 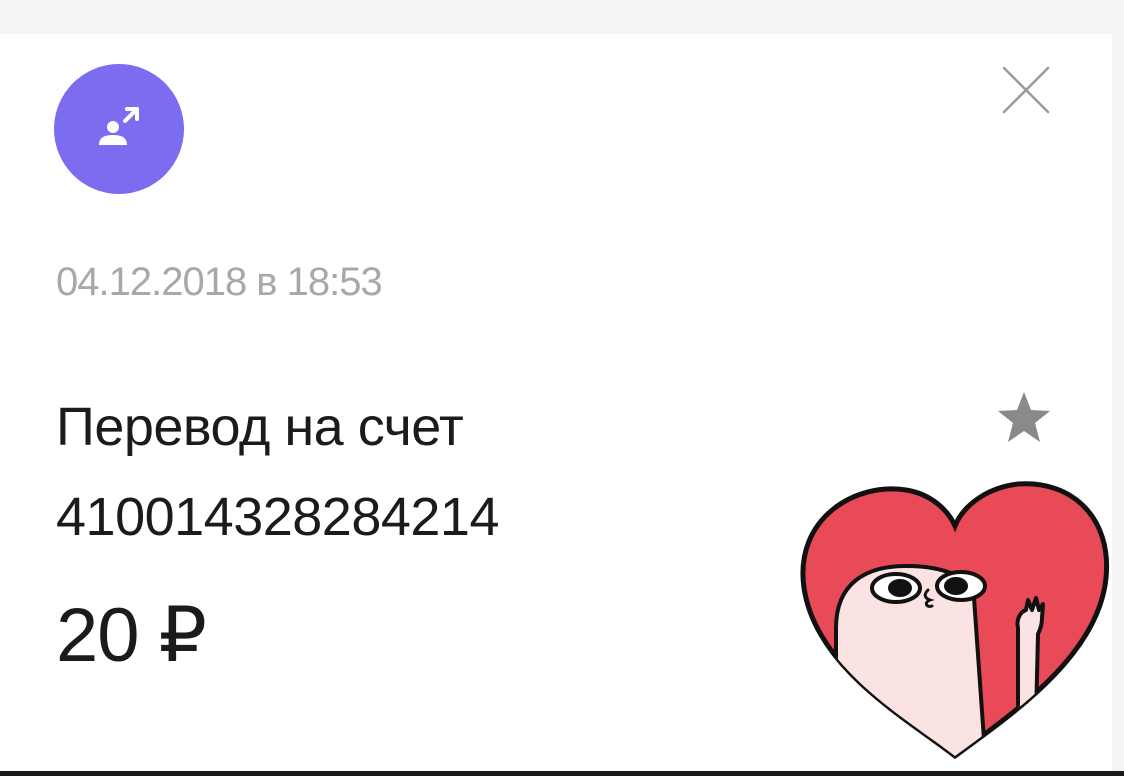 I want to click on favorite-button, so click(x=1024, y=417).